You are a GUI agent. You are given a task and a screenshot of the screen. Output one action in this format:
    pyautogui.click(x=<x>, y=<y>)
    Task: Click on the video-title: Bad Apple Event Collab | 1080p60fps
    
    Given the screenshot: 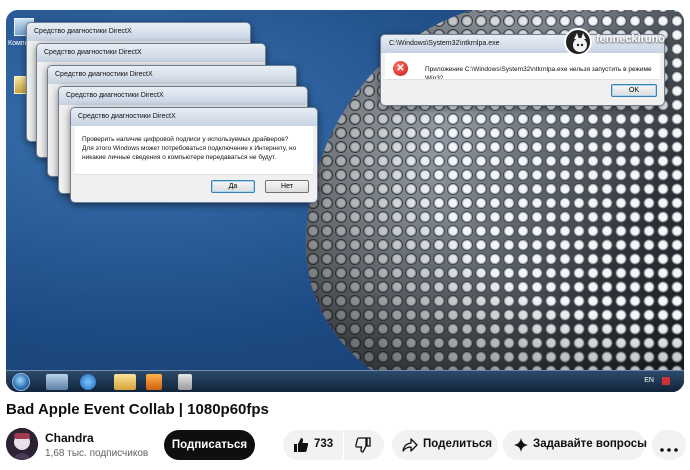 What is the action you would take?
    pyautogui.click(x=137, y=409)
    